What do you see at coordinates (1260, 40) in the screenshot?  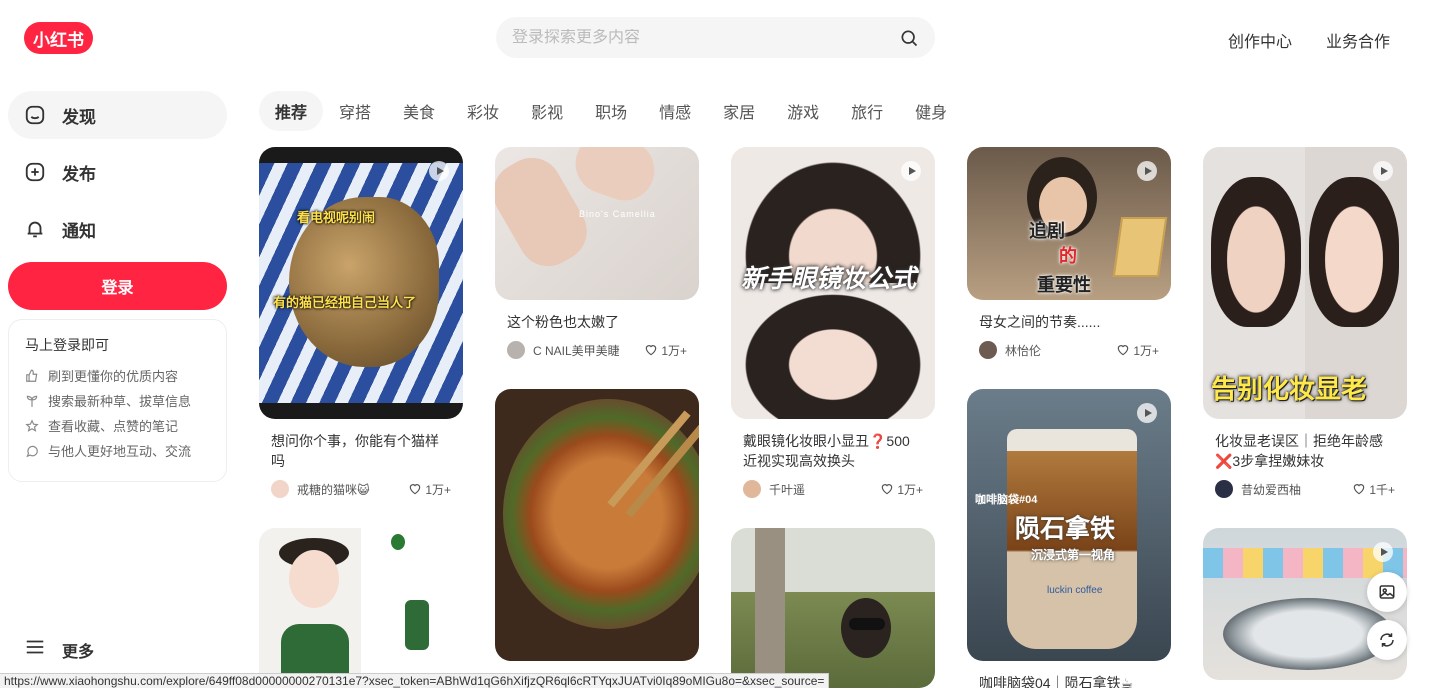 I see `creator-center-link: 创作中心` at bounding box center [1260, 40].